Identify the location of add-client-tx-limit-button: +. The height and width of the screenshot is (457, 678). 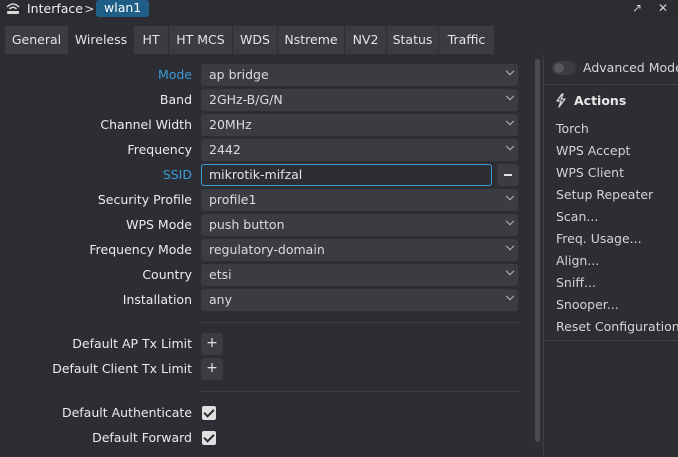
(212, 369).